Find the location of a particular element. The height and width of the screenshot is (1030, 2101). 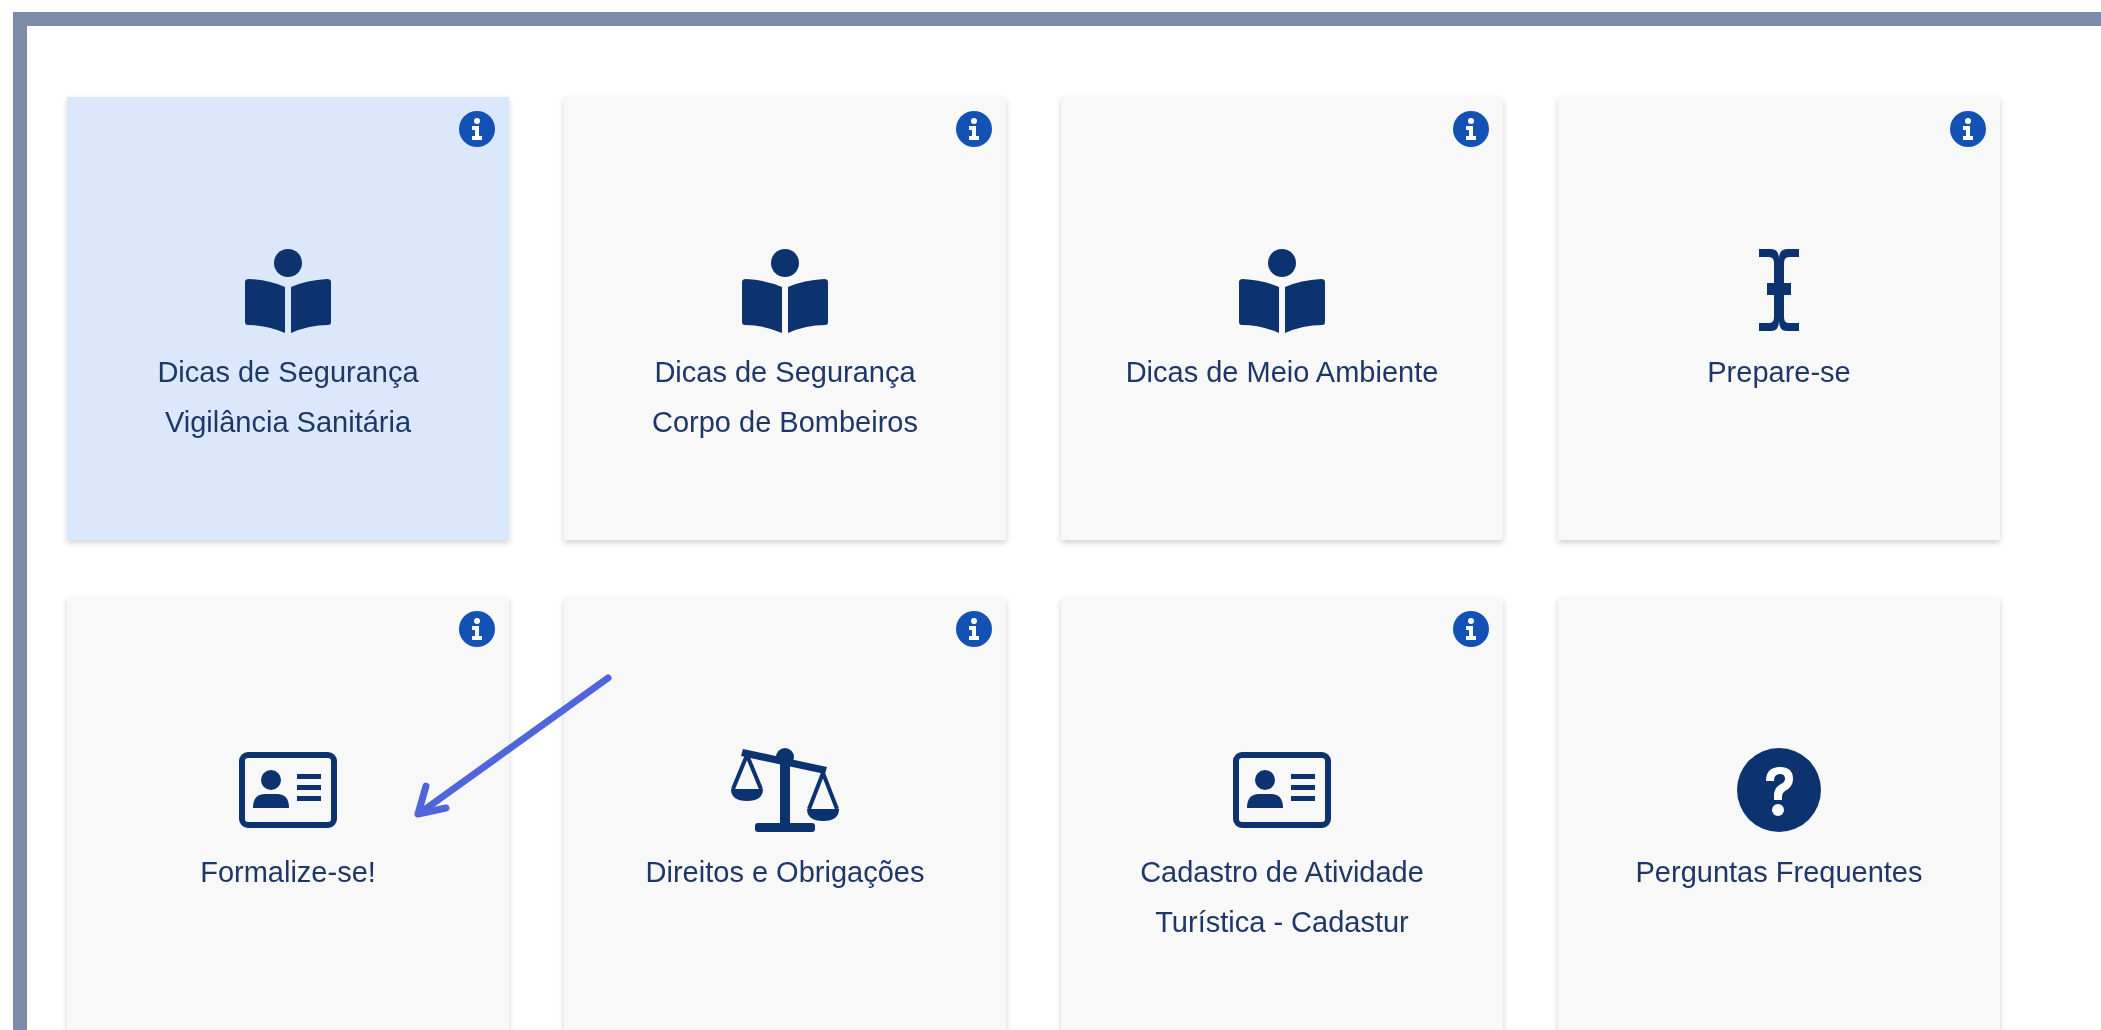

text-cursor-icon is located at coordinates (1779, 290).